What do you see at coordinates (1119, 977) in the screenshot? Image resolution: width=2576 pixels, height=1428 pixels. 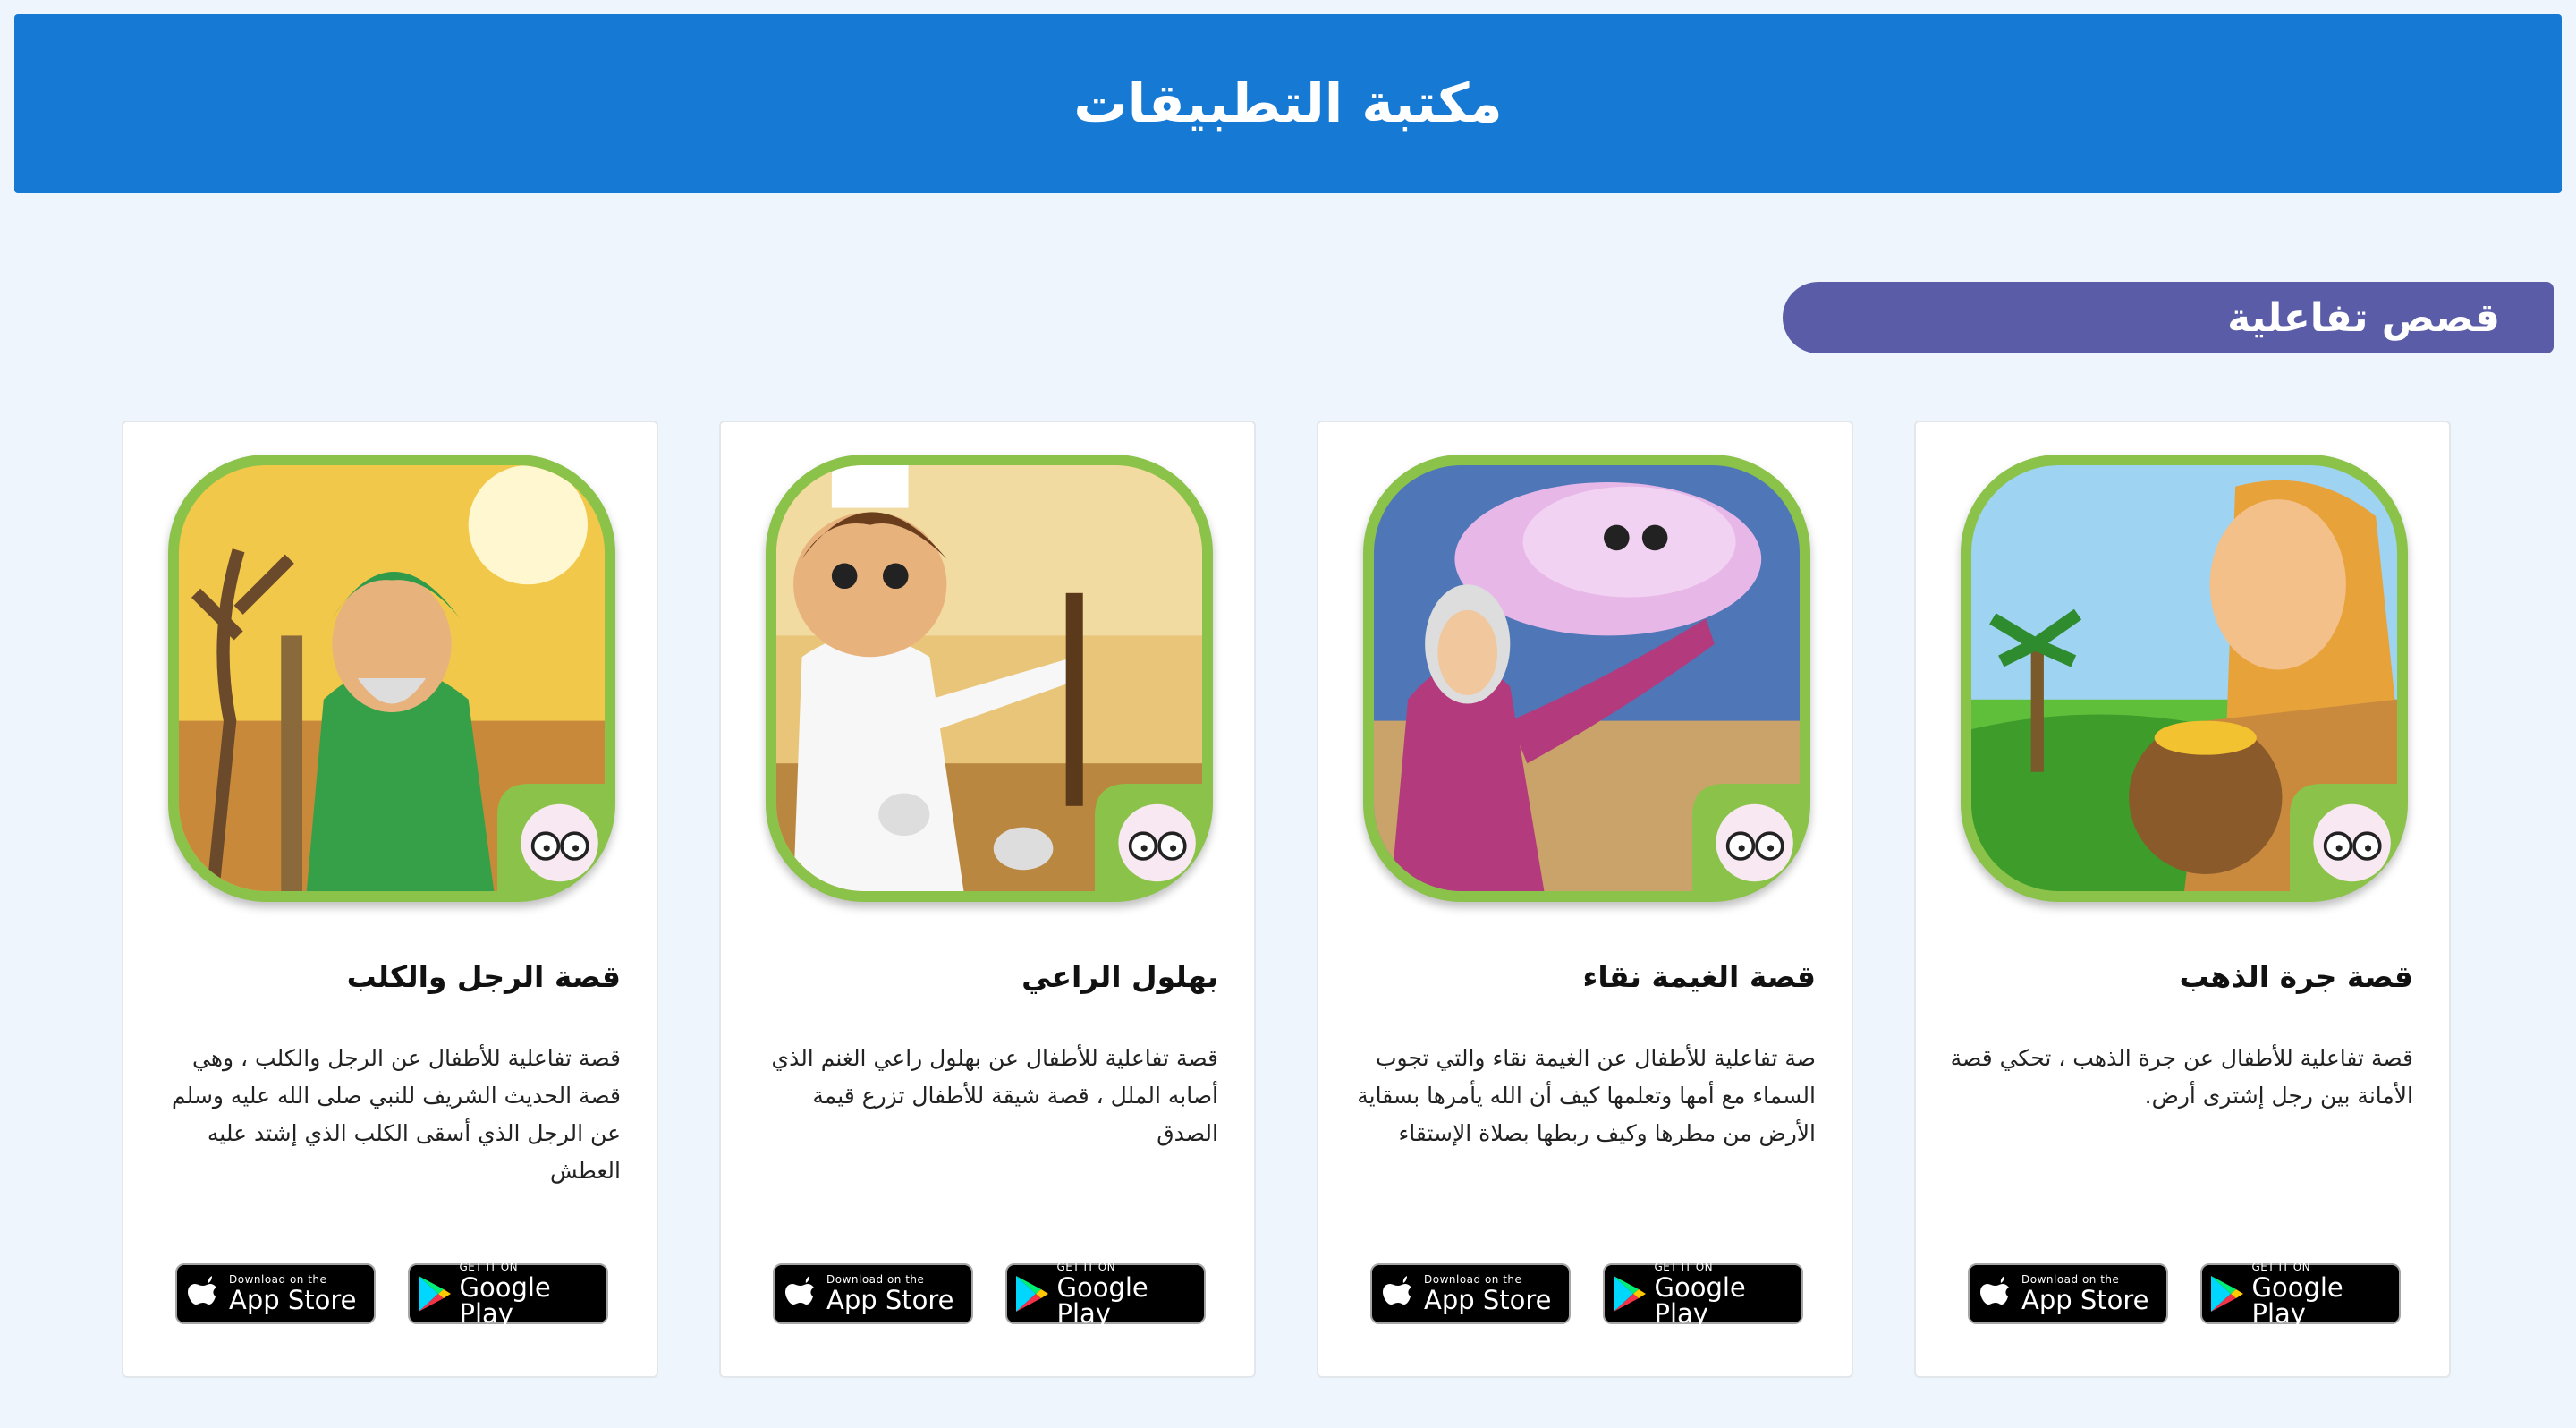 I see `app-title: بهلول الراعي` at bounding box center [1119, 977].